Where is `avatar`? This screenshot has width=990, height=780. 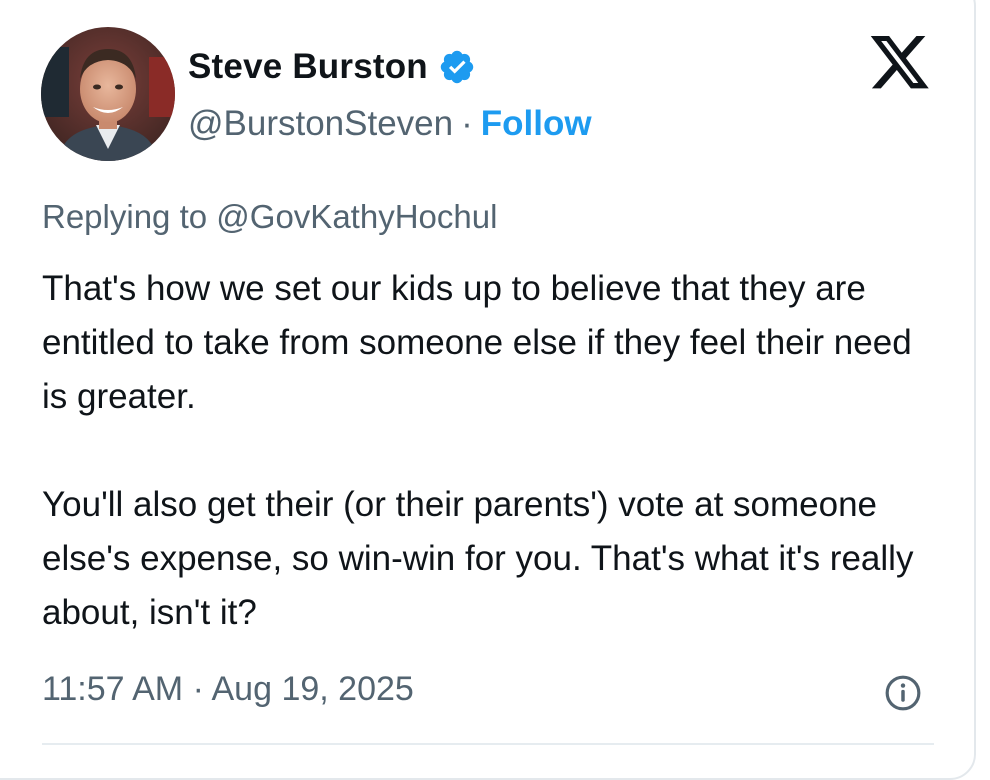
avatar is located at coordinates (108, 94).